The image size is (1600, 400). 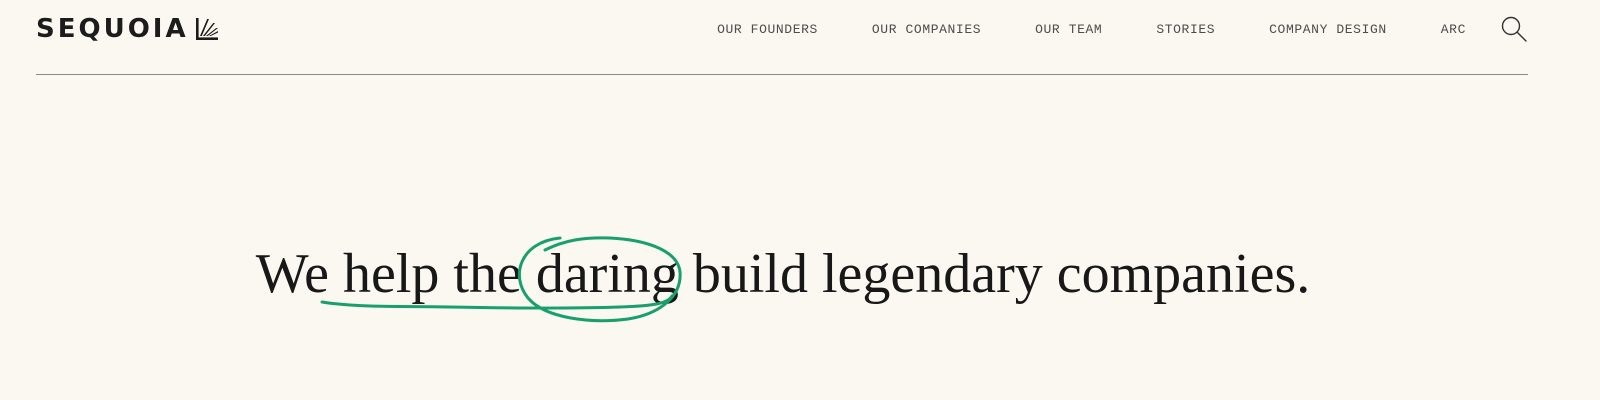 What do you see at coordinates (607, 274) in the screenshot?
I see `headline-circled-word: daring` at bounding box center [607, 274].